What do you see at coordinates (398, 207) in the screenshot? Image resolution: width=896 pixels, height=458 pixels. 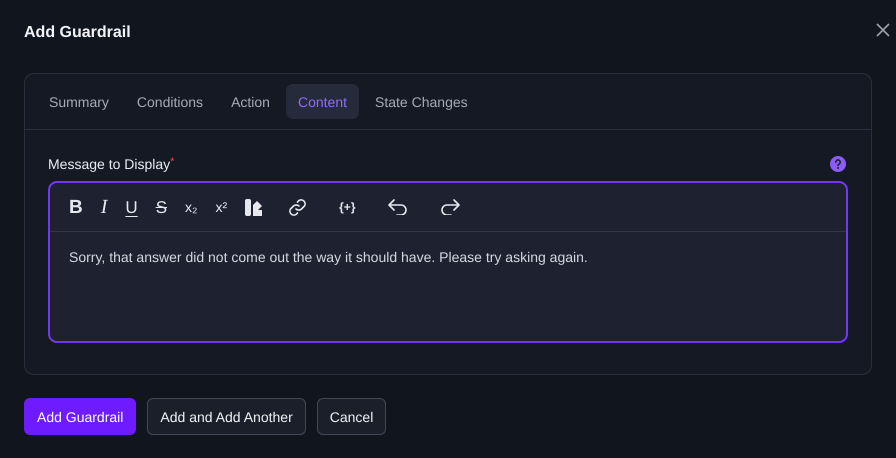 I see `undo-icon` at bounding box center [398, 207].